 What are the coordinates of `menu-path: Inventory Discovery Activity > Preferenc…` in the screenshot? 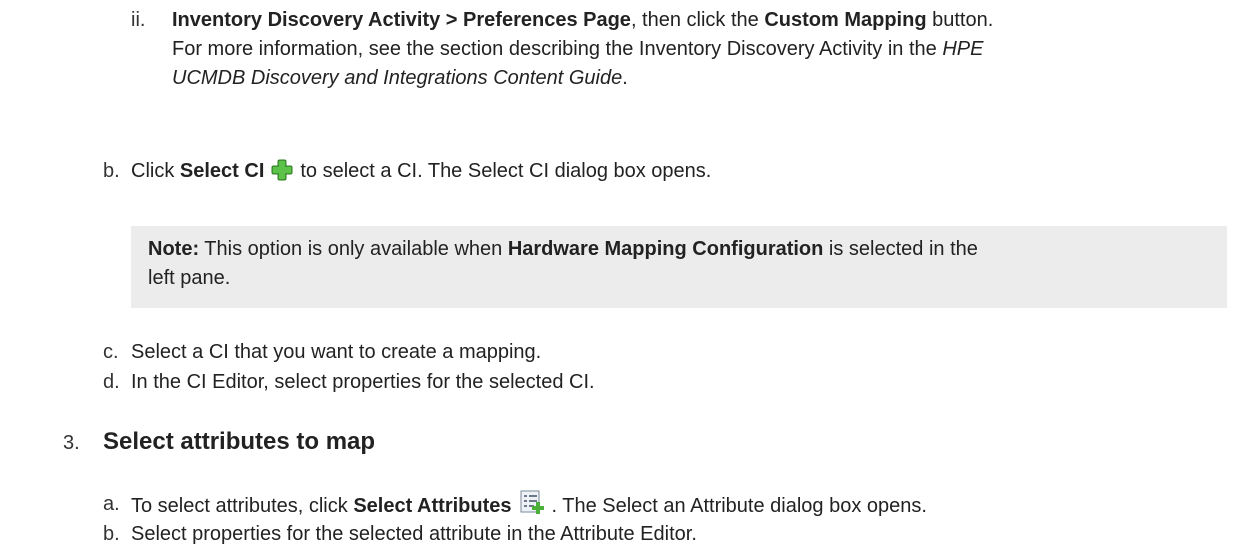 It's located at (401, 20).